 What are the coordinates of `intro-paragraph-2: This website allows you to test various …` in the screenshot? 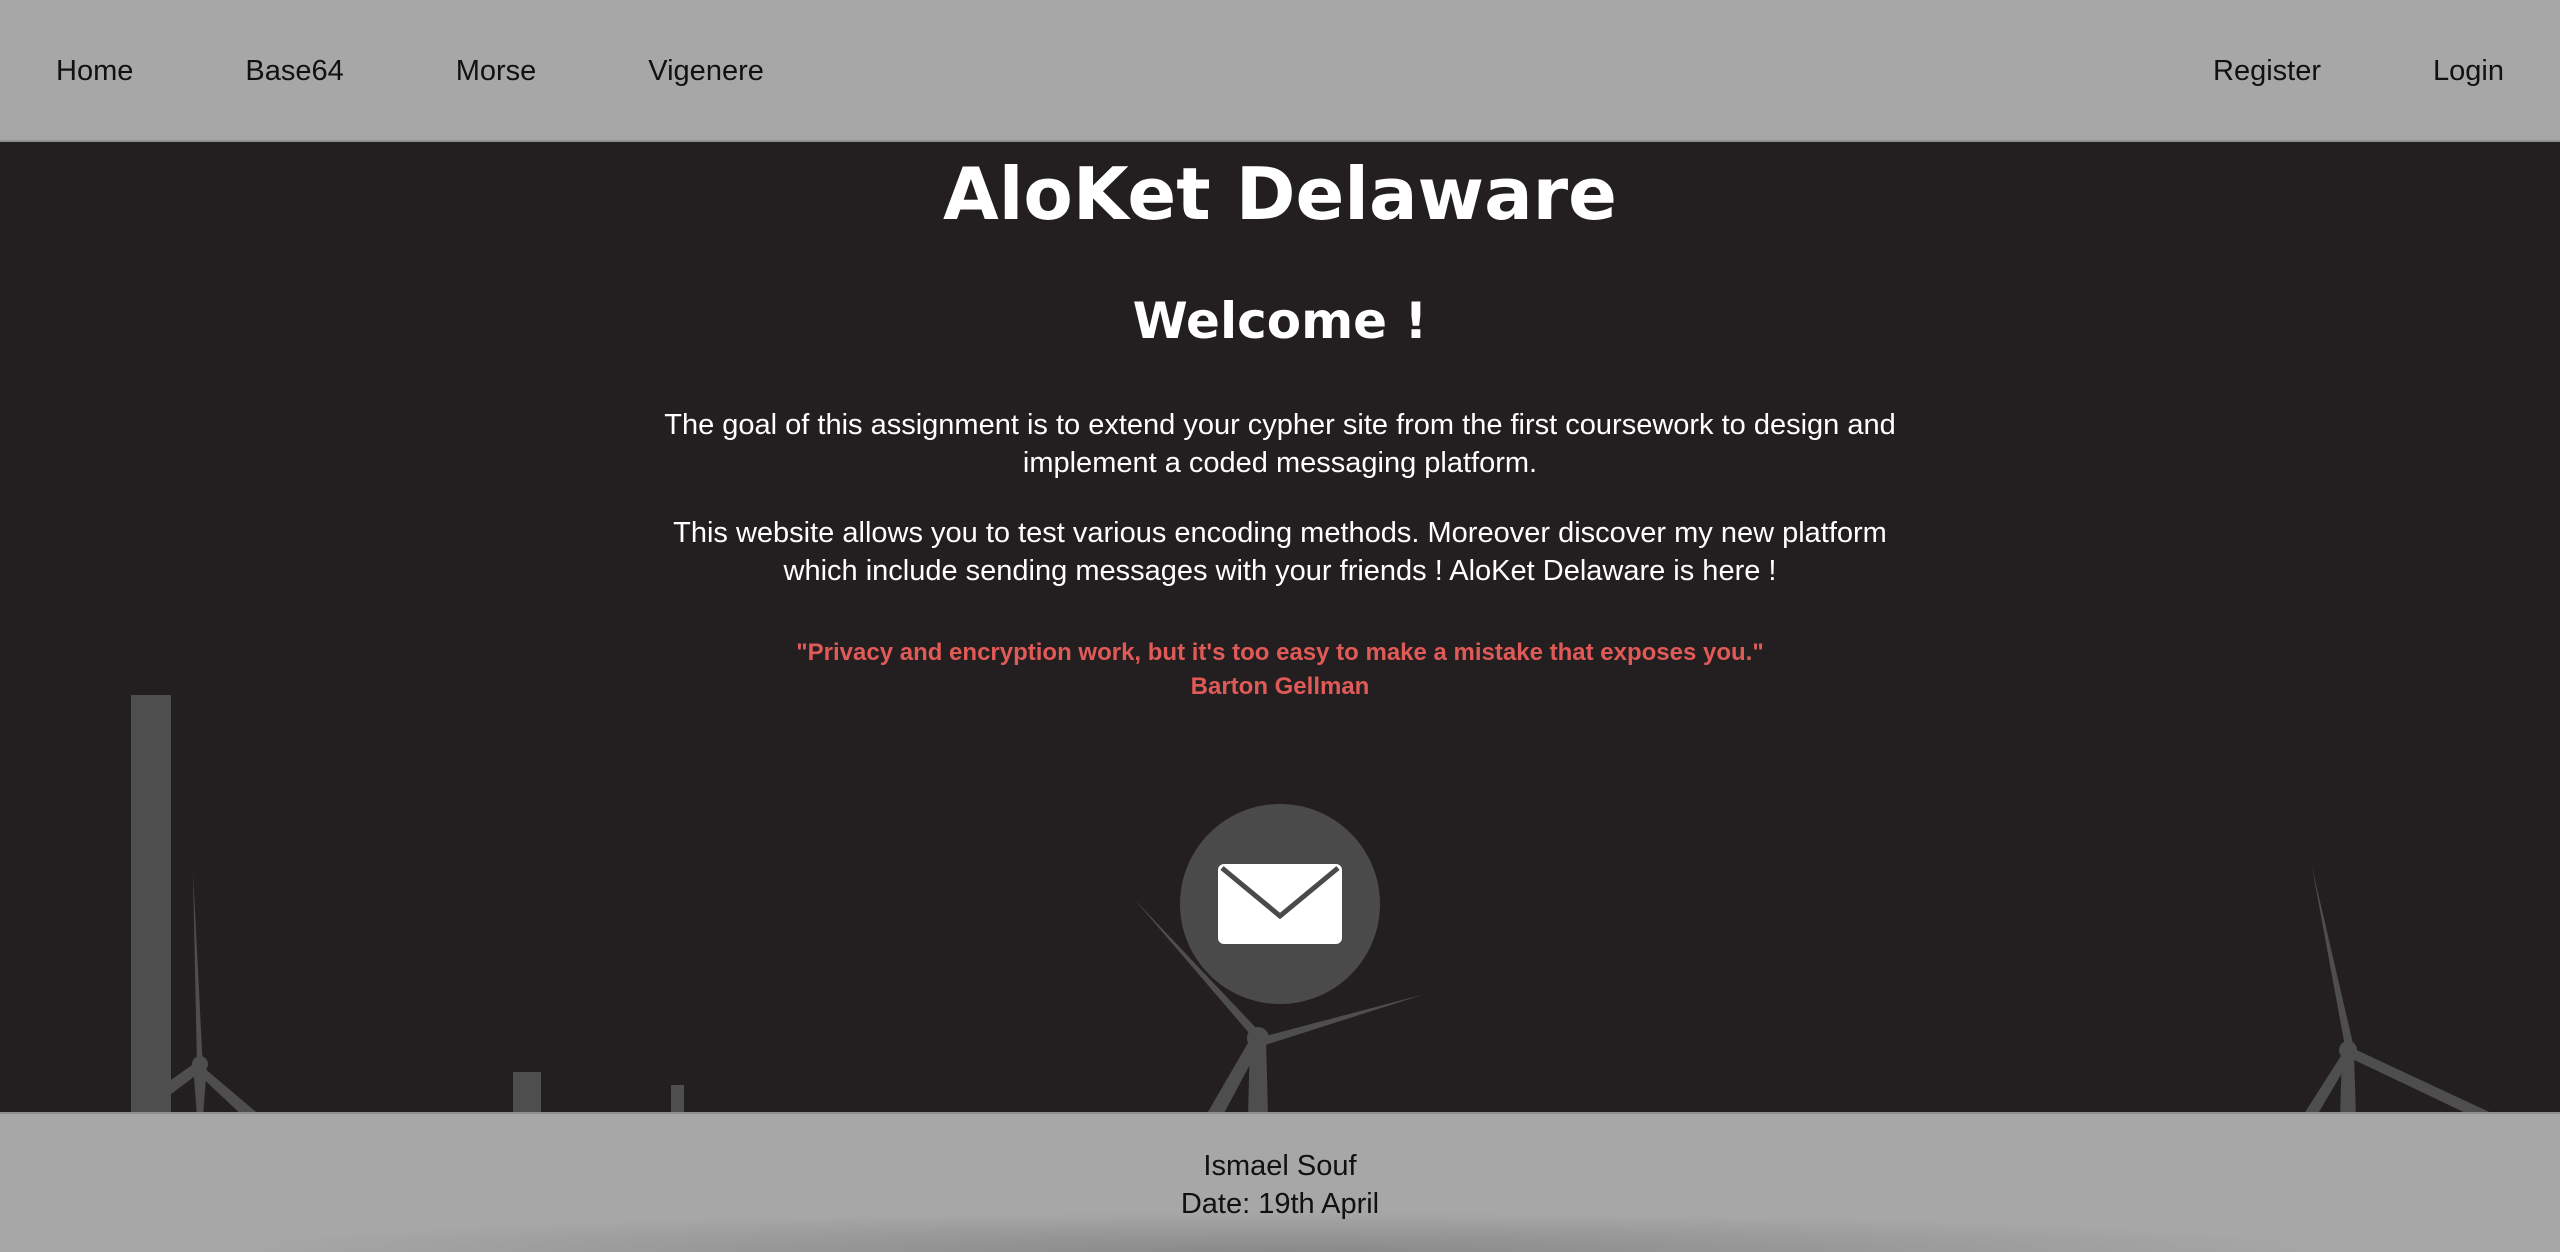 It's located at (1280, 552).